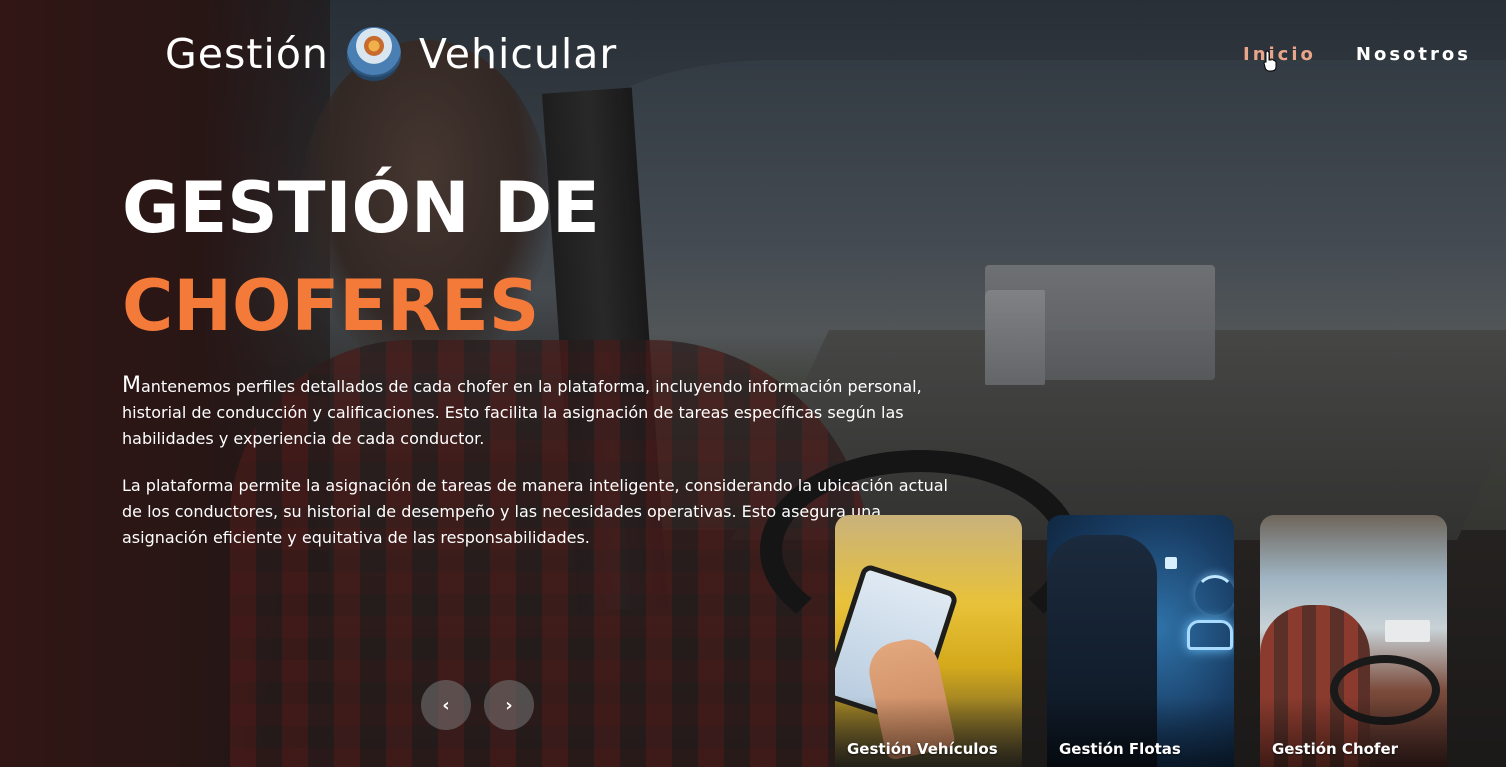  I want to click on main-nav: Inicio Nosotros L, so click(1374, 54).